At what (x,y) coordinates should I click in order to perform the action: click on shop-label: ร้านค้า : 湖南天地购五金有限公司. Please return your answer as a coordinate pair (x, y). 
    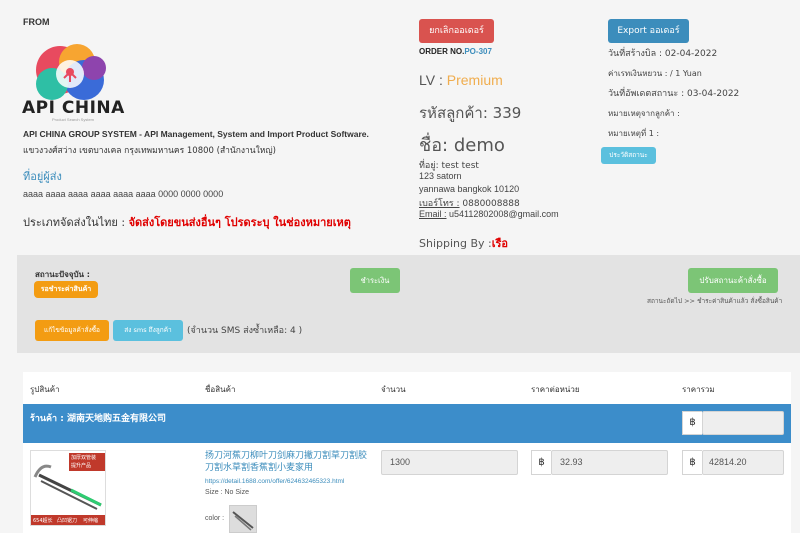
    Looking at the image, I should click on (98, 419).